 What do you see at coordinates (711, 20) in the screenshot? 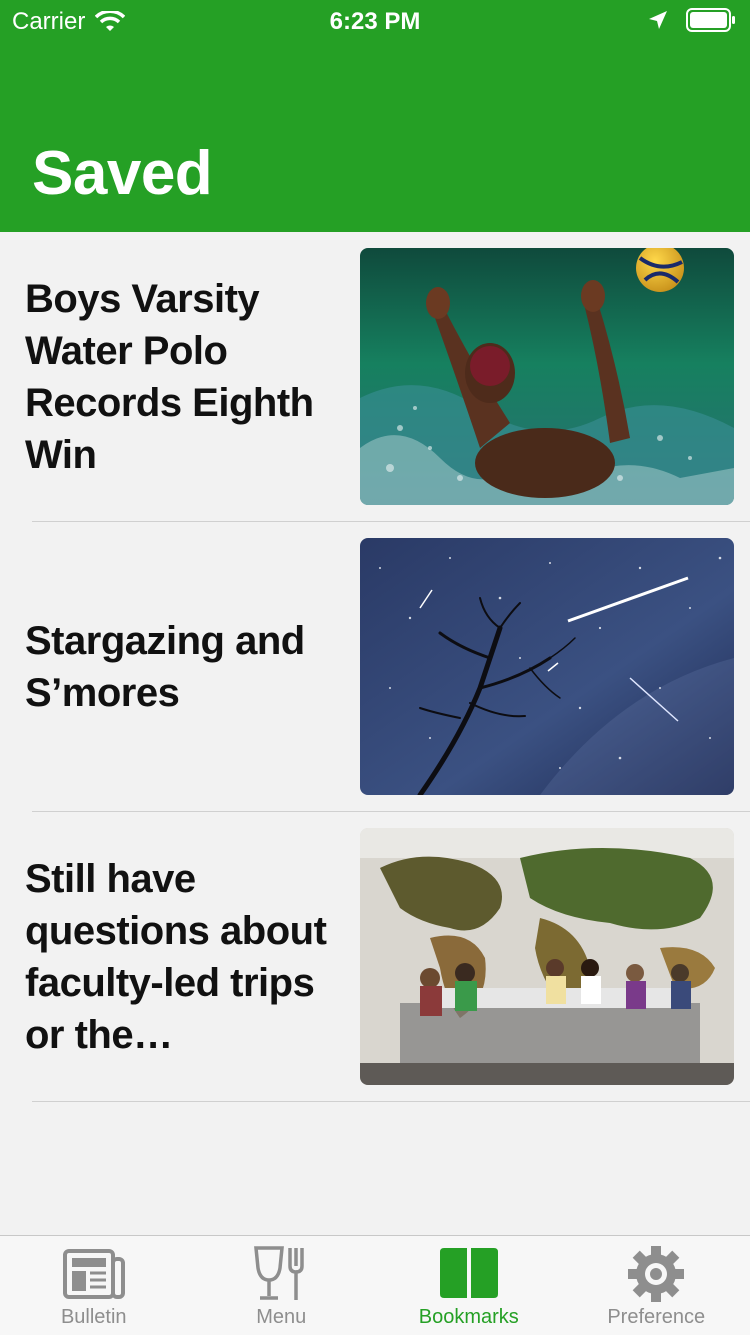
I see `battery-icon` at bounding box center [711, 20].